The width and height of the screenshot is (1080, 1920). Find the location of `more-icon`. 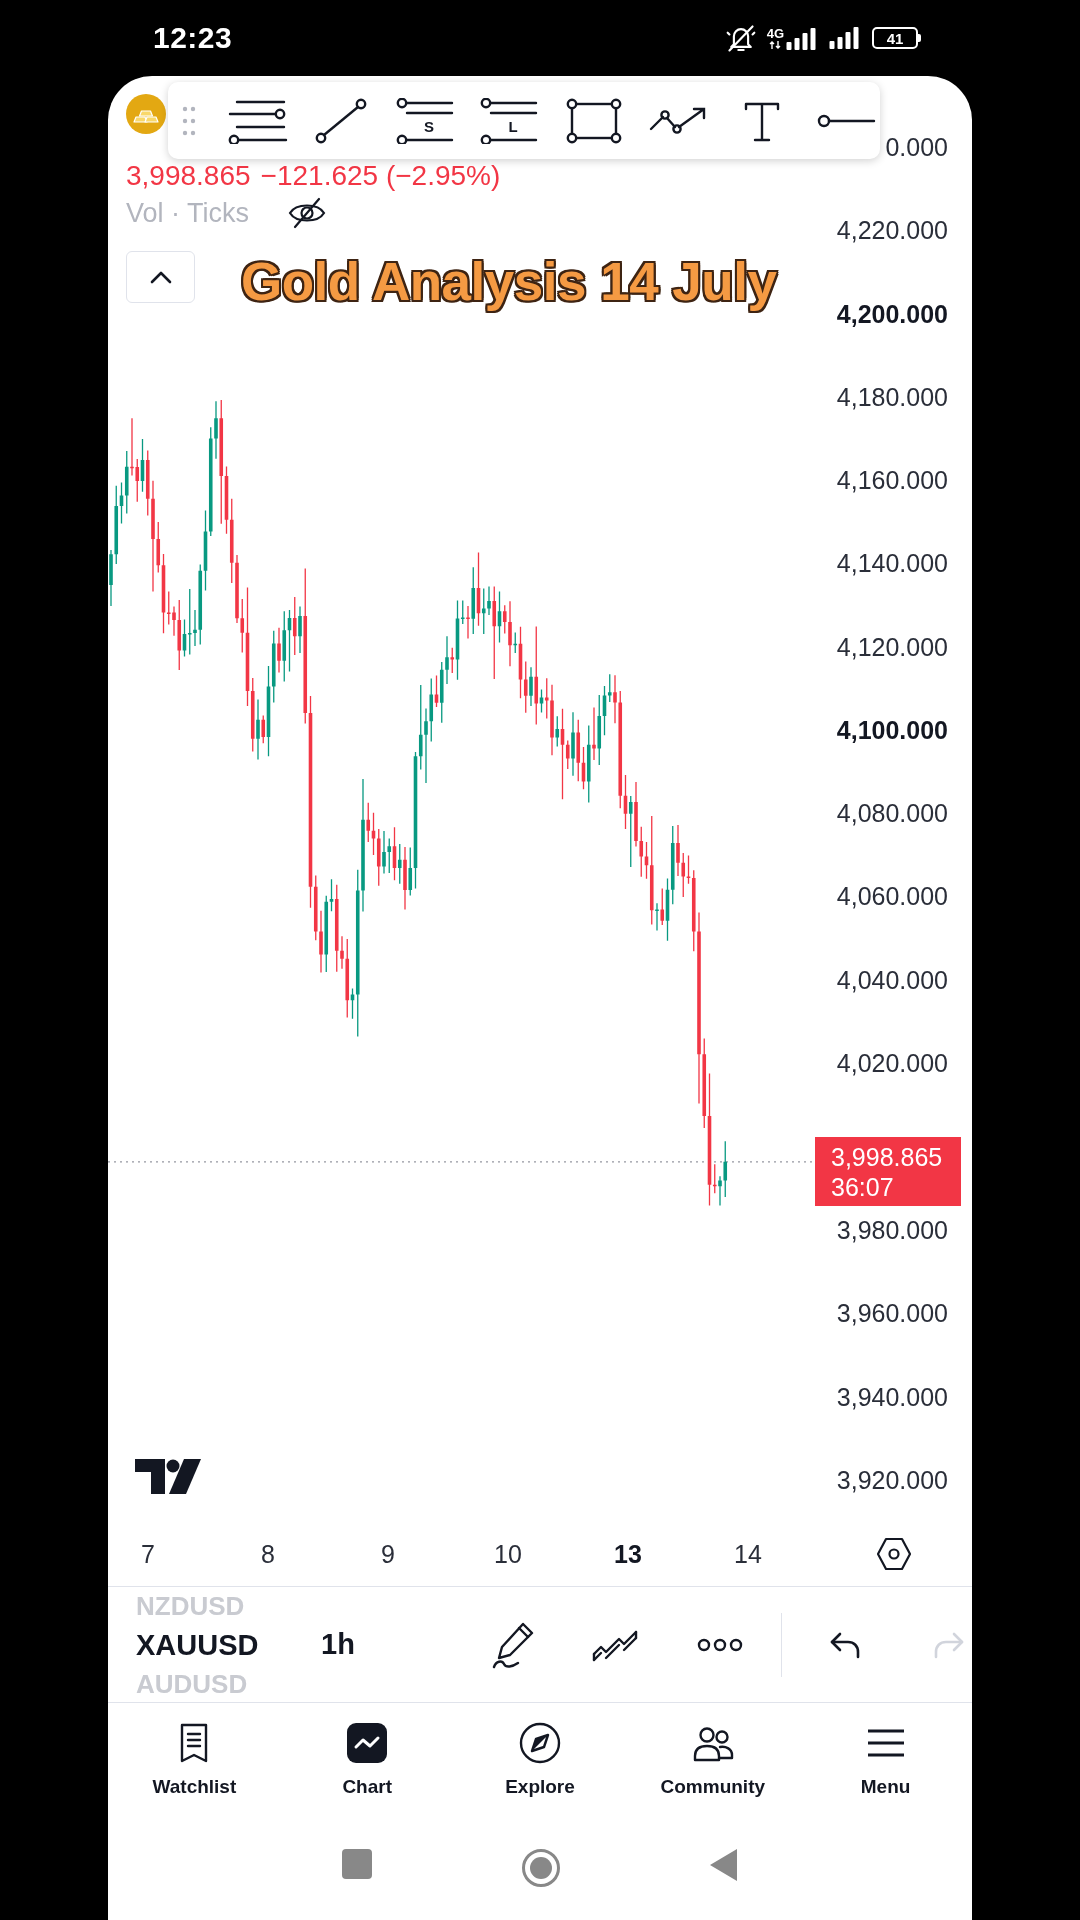

more-icon is located at coordinates (720, 1644).